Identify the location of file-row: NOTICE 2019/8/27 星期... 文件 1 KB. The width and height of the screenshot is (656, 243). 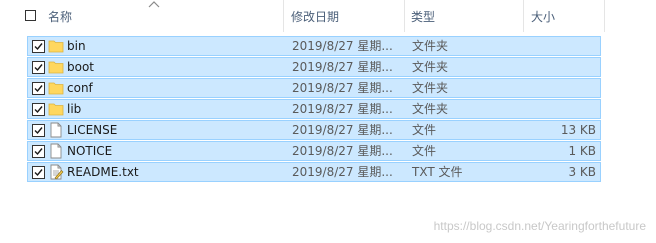
(314, 151).